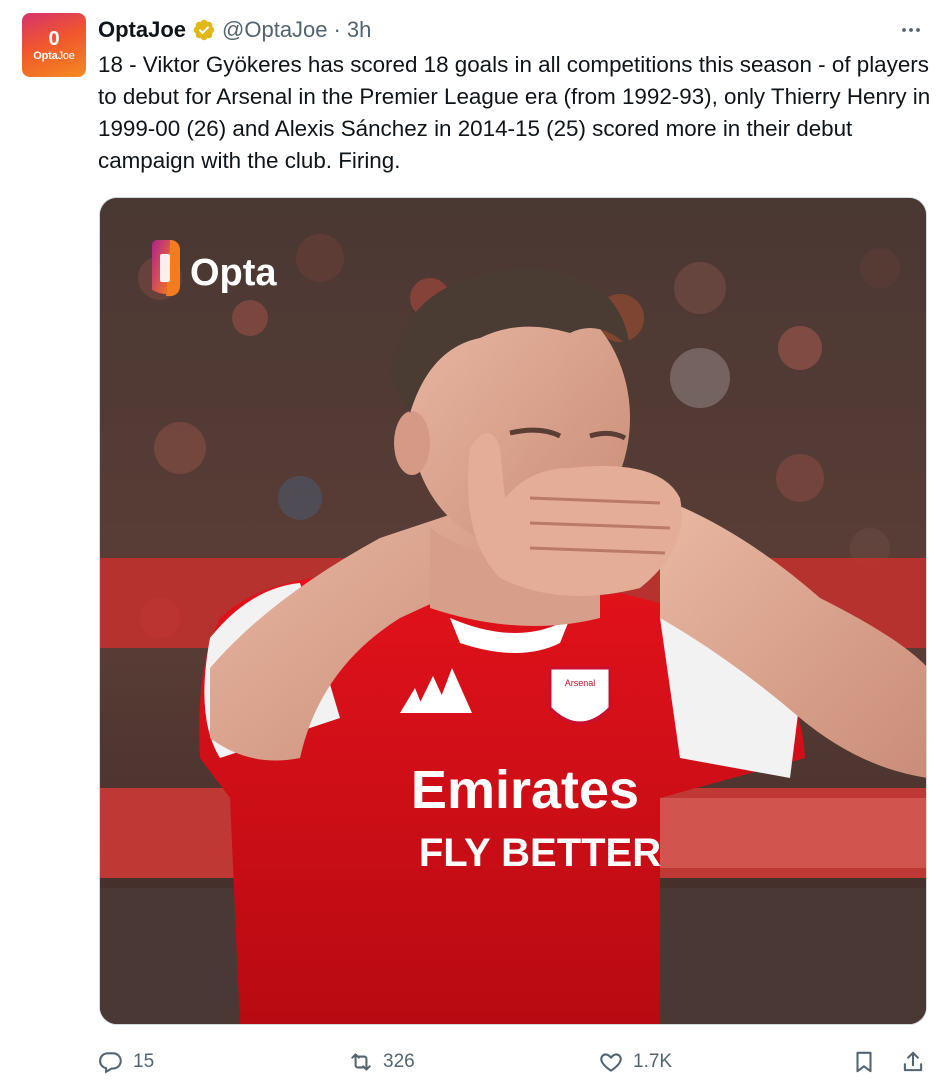 Image resolution: width=952 pixels, height=1092 pixels. What do you see at coordinates (110, 1063) in the screenshot?
I see `reply-icon` at bounding box center [110, 1063].